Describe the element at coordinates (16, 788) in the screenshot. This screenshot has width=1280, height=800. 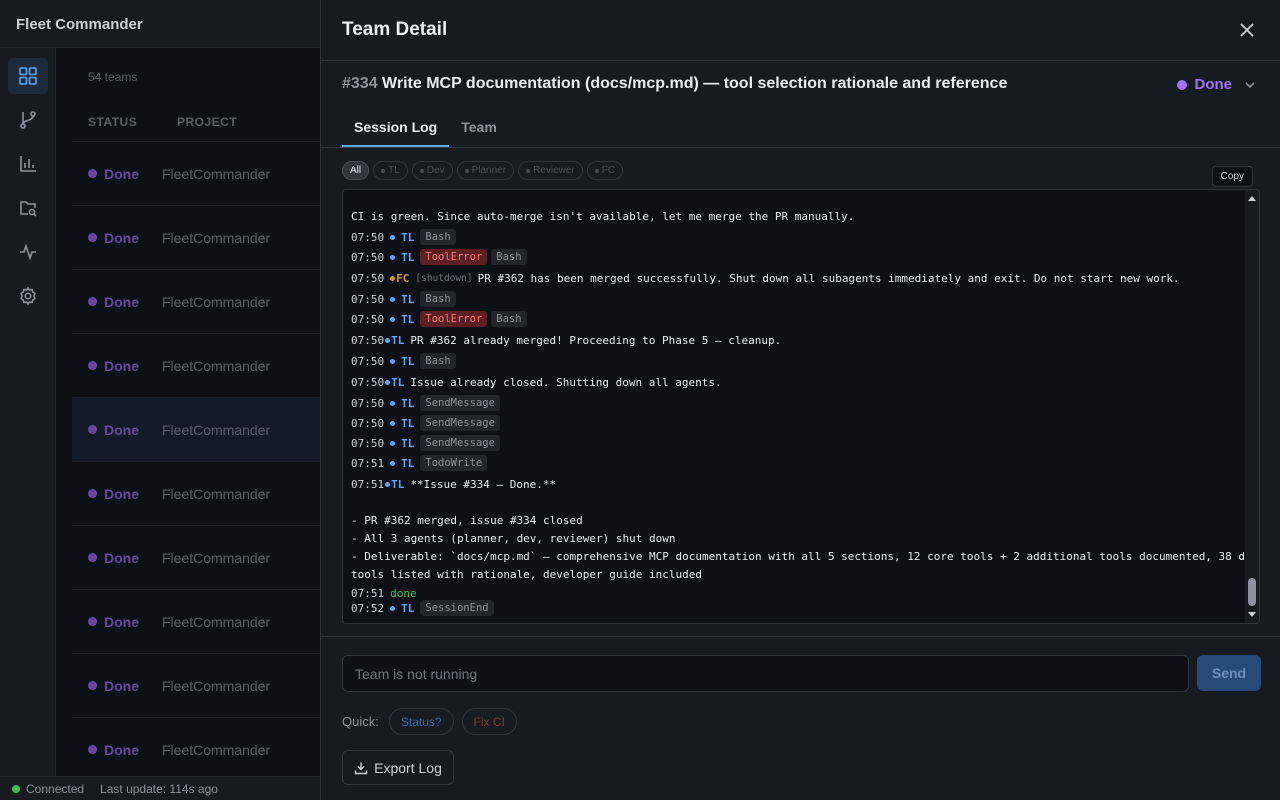
I see `connection-dot` at that location.